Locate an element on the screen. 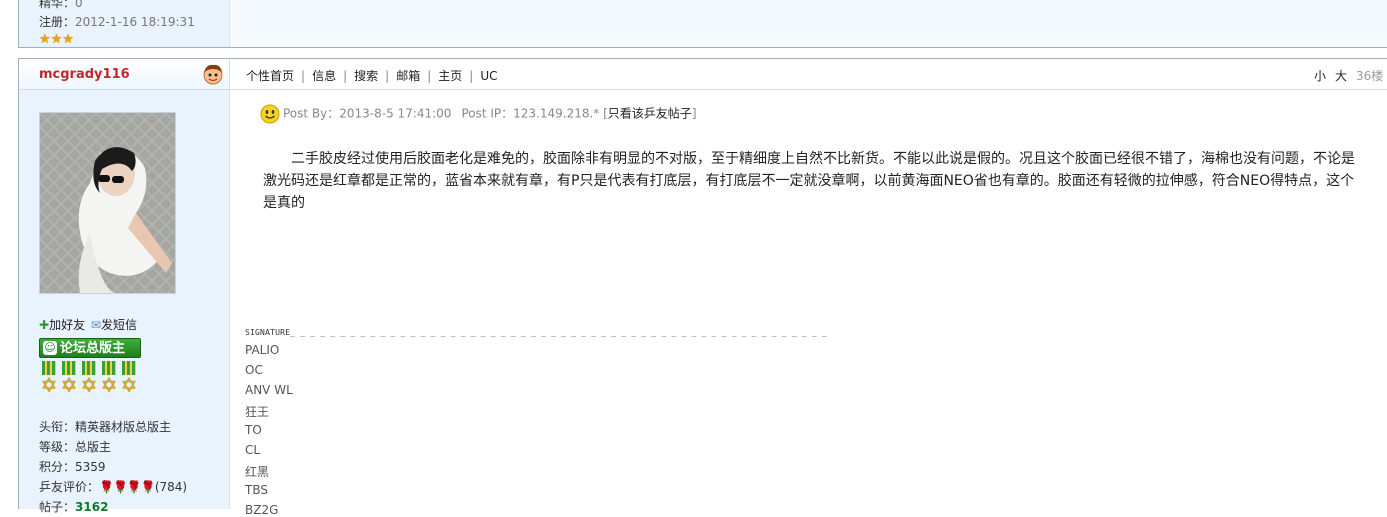 The width and height of the screenshot is (1387, 517). stars-icon: ★★★ is located at coordinates (56, 39).